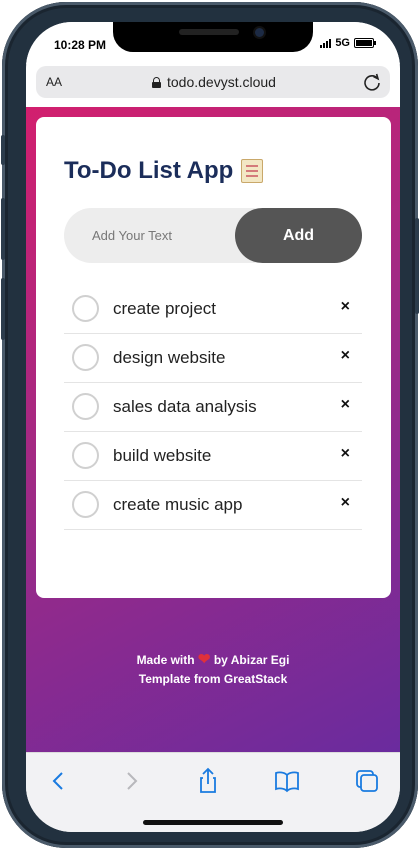 This screenshot has width=420, height=850. I want to click on network-label: 5G, so click(342, 43).